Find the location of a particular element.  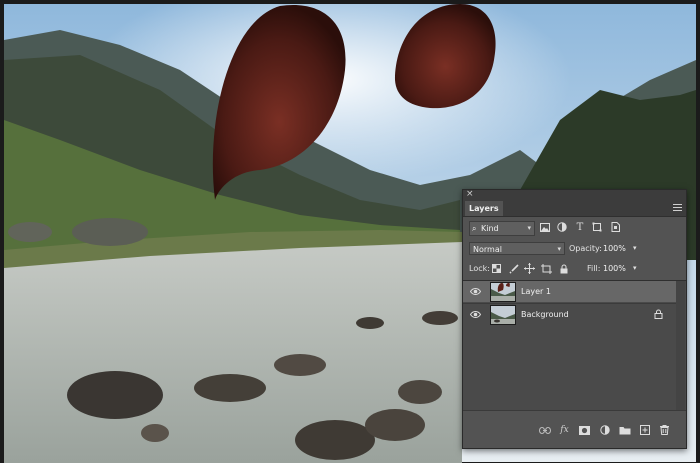

adjustment-icon is located at coordinates (604, 430).